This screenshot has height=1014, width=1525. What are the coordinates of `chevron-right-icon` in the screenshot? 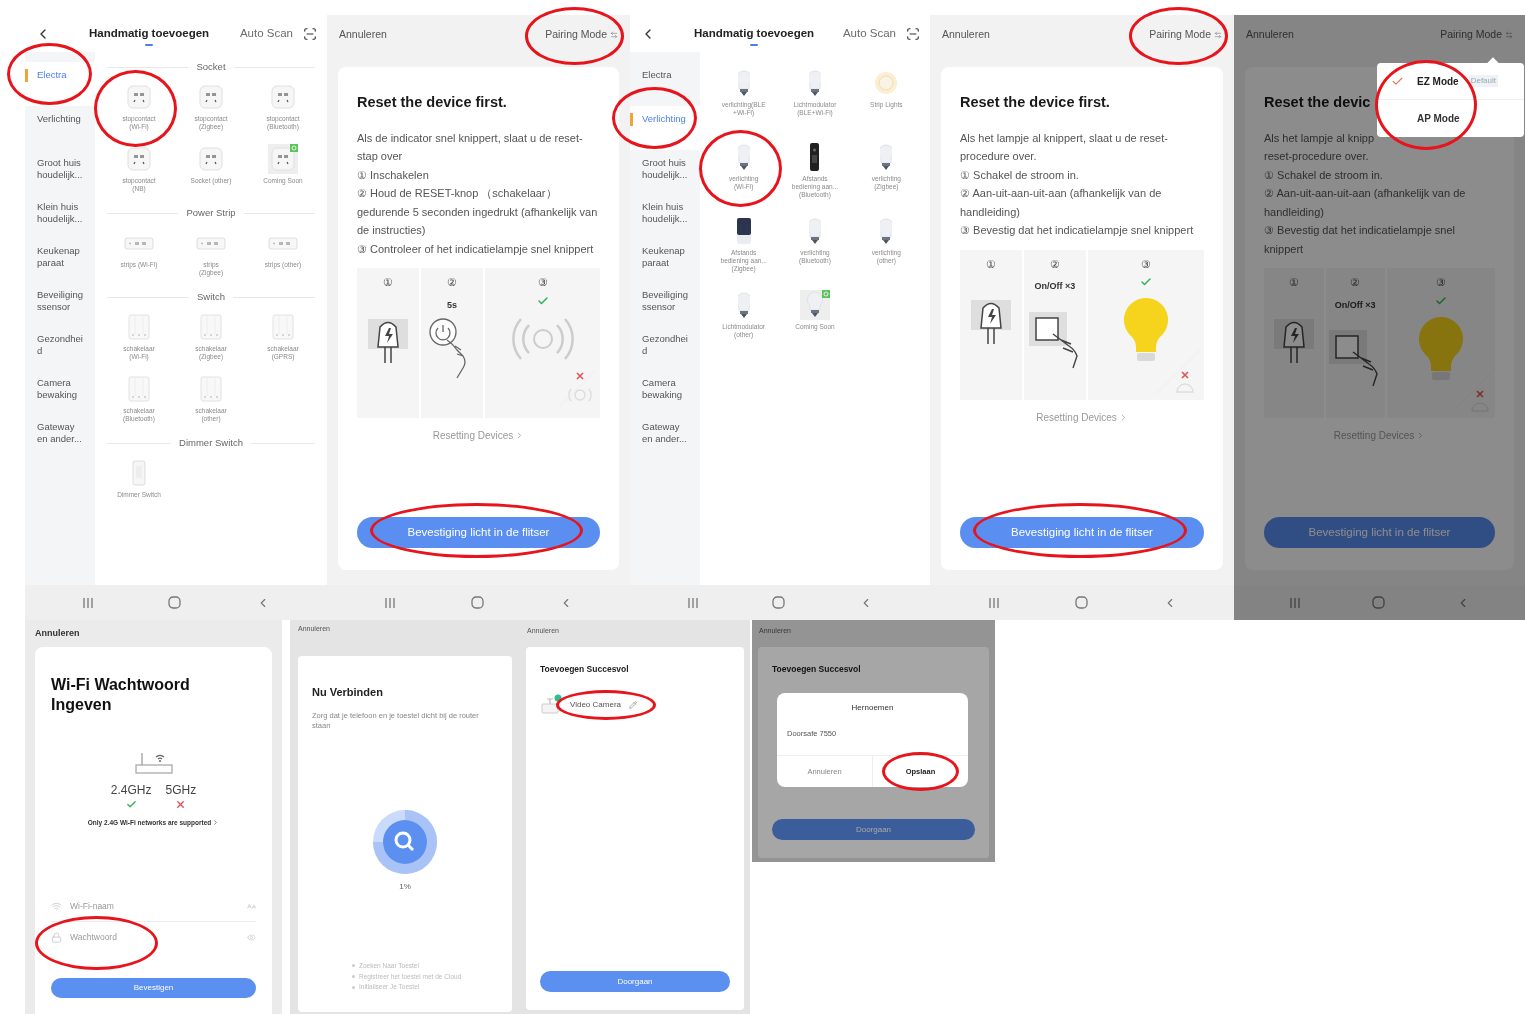 It's located at (216, 823).